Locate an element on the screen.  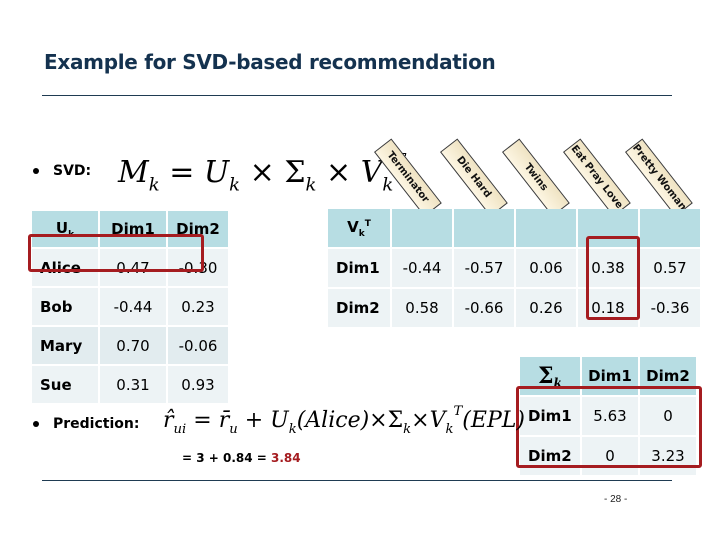
formula-rbar: r̄ is located at coordinates (224, 420).